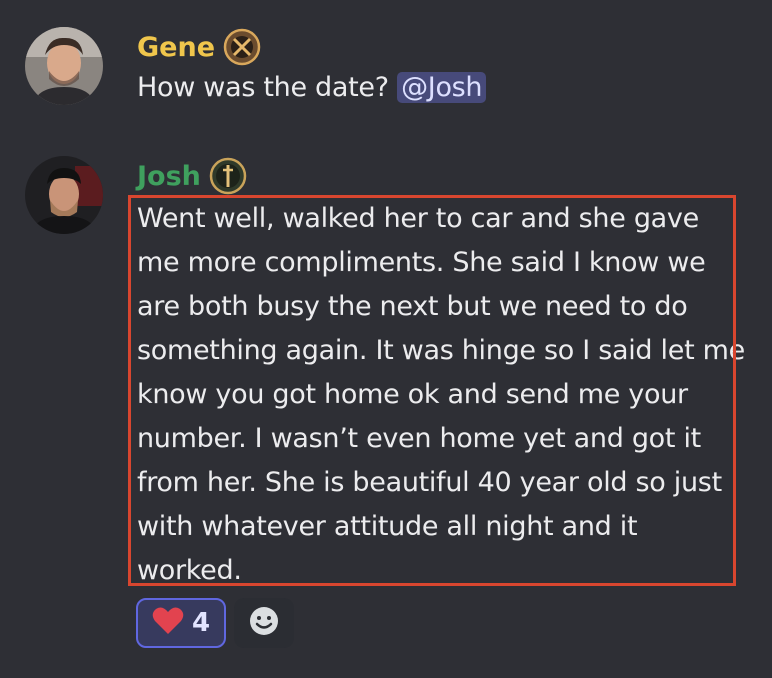 Image resolution: width=772 pixels, height=678 pixels. What do you see at coordinates (168, 623) in the screenshot?
I see `heart-icon` at bounding box center [168, 623].